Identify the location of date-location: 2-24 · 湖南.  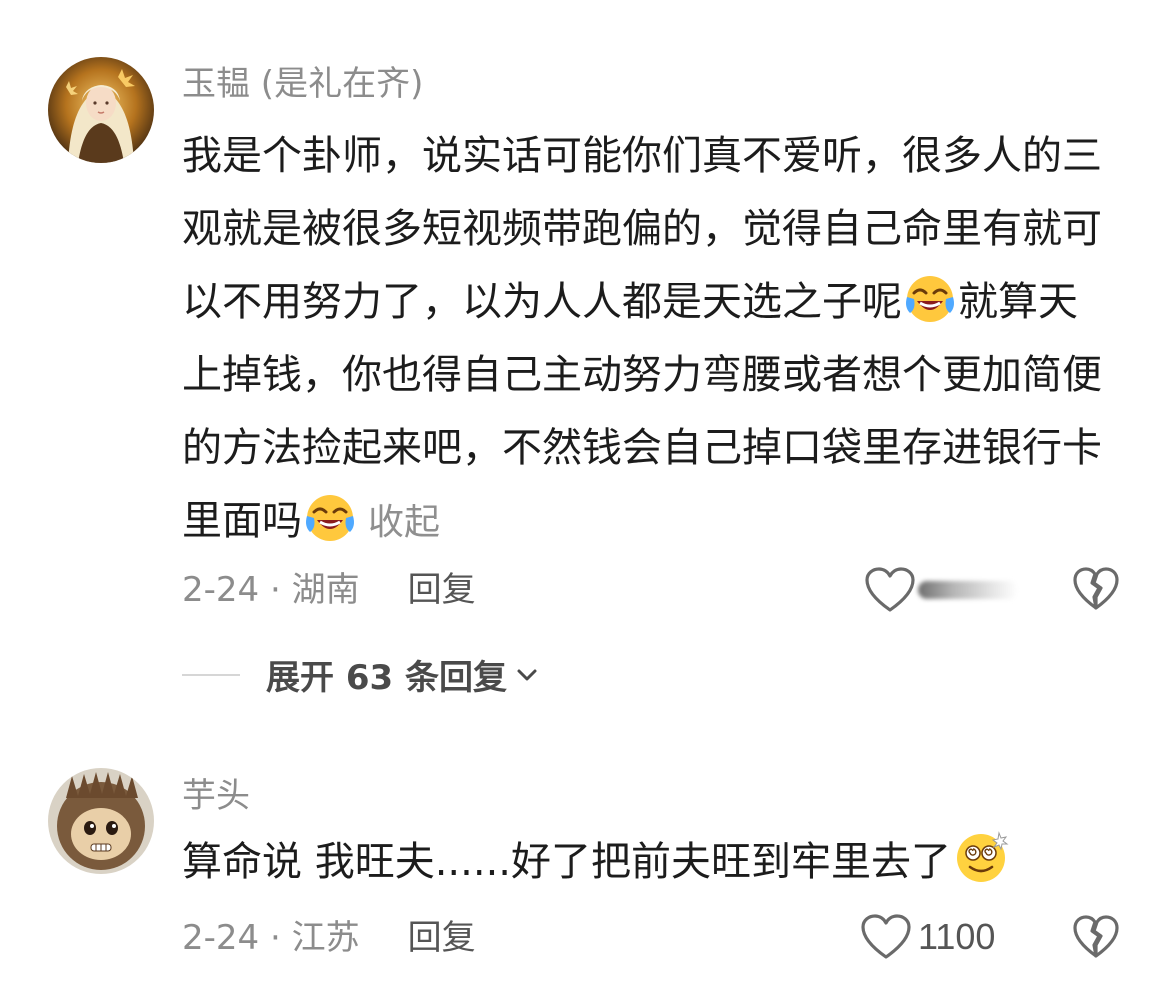
(271, 590).